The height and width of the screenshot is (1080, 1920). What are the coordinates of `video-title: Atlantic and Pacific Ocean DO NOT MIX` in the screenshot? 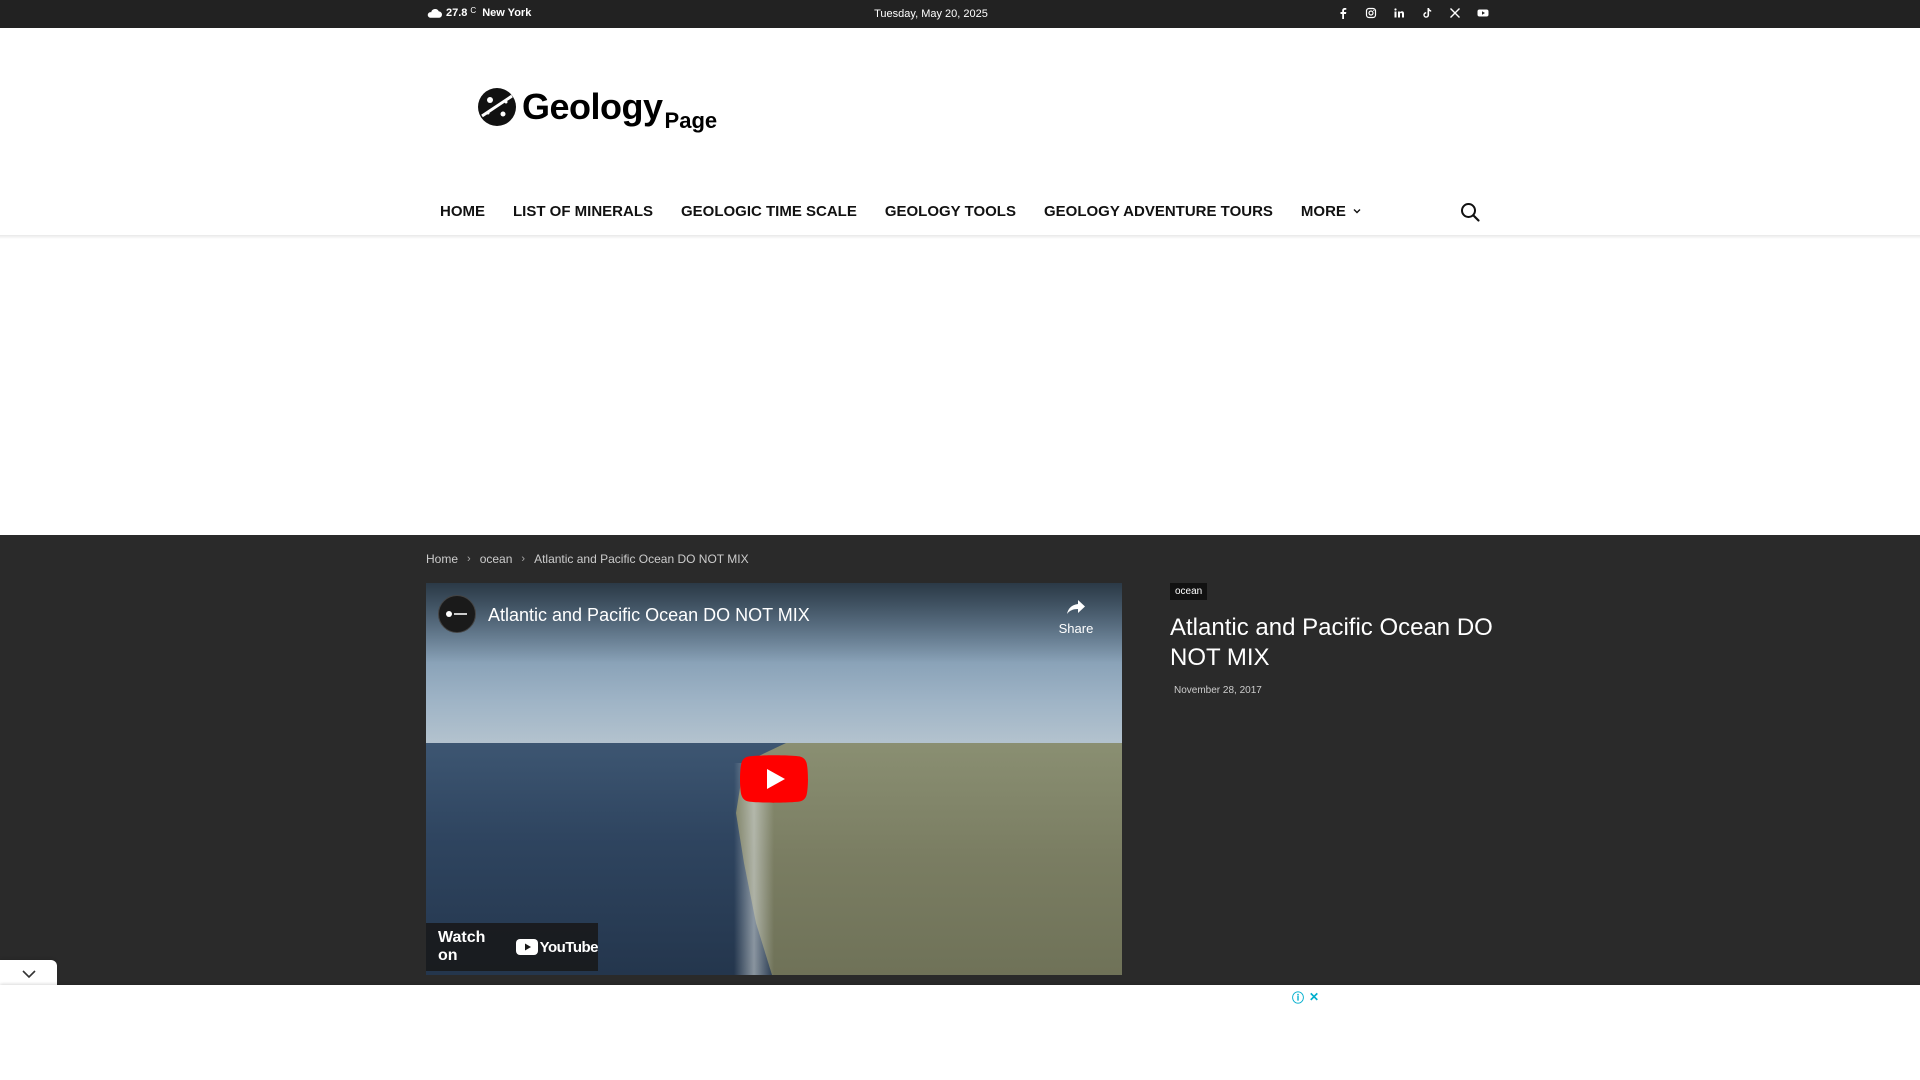 It's located at (649, 615).